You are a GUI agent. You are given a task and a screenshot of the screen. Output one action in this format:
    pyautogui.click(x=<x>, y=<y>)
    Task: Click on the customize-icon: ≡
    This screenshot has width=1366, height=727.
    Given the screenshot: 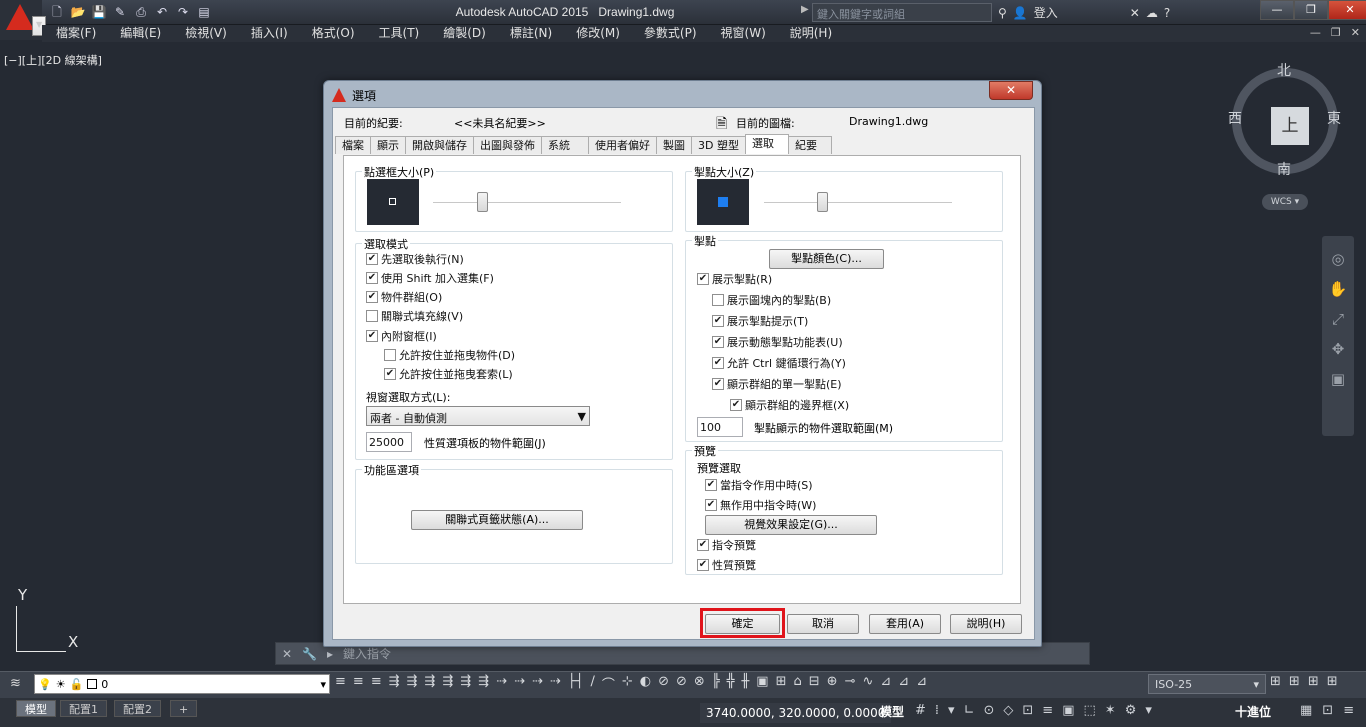 What is the action you would take?
    pyautogui.click(x=1348, y=710)
    